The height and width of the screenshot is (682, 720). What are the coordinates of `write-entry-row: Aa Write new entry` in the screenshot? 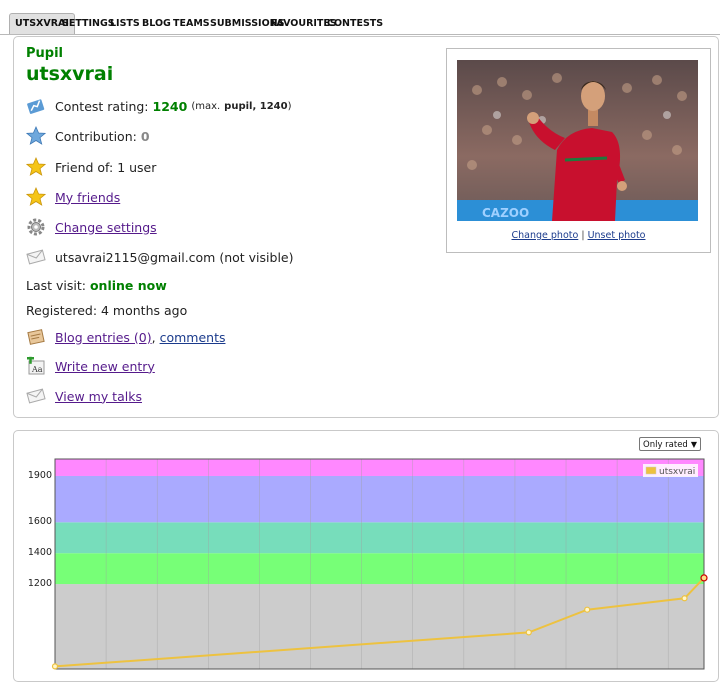 It's located at (90, 366).